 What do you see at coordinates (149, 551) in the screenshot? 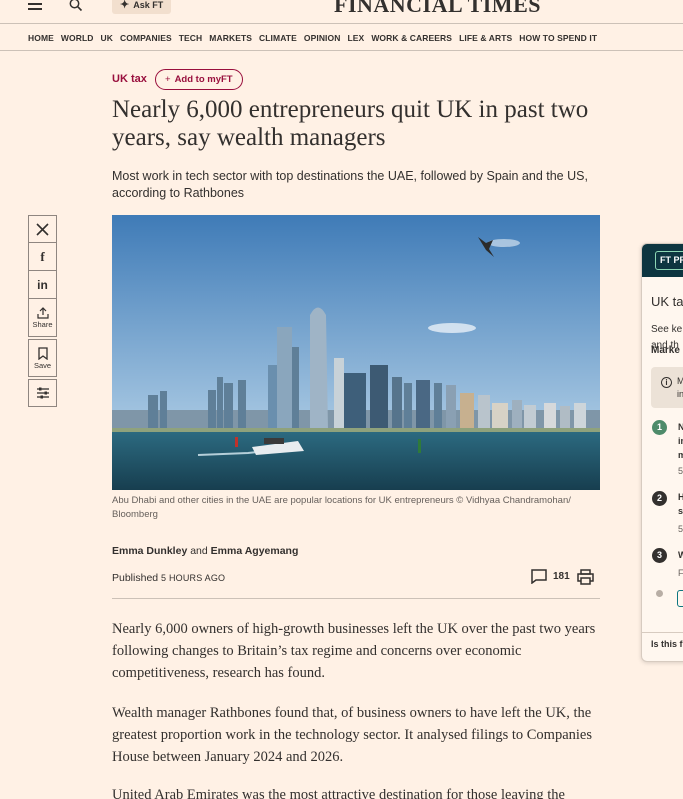
I see `author-link: Emma Dunkley` at bounding box center [149, 551].